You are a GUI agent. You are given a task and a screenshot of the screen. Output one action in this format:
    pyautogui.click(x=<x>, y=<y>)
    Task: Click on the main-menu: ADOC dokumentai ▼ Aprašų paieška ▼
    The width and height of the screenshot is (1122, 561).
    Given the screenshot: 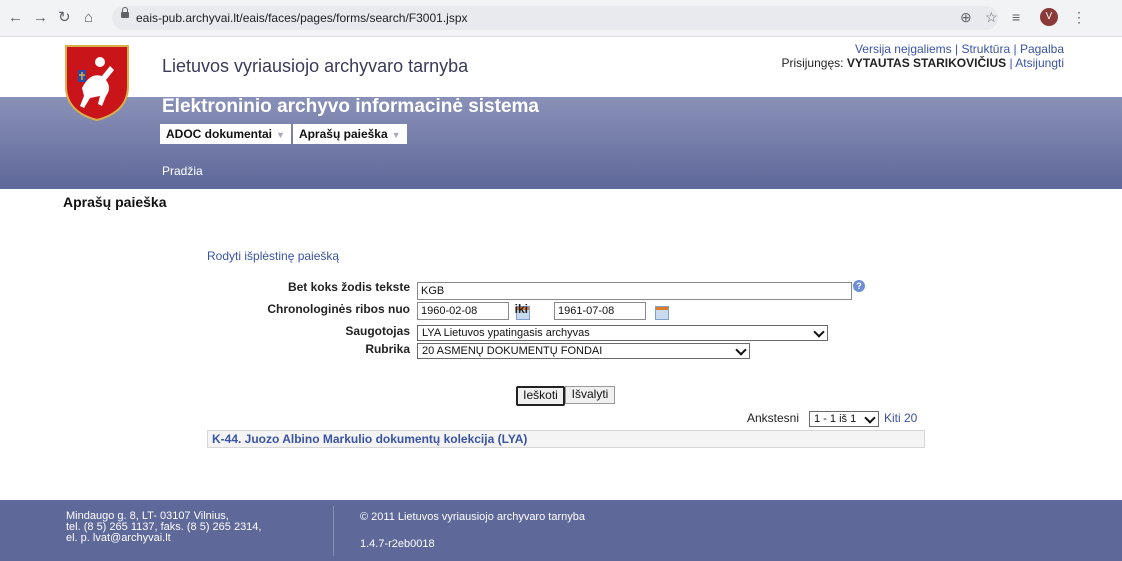 What is the action you would take?
    pyautogui.click(x=284, y=134)
    